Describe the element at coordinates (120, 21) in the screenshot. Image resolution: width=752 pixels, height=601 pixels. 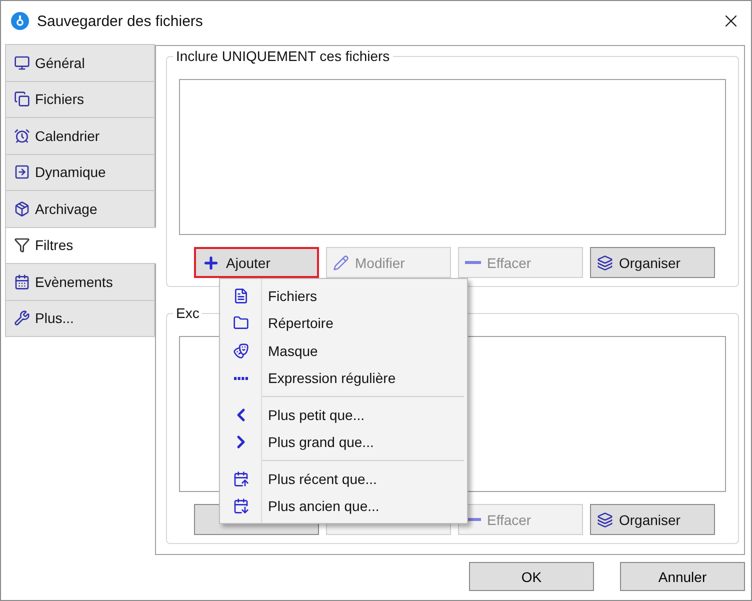
I see `window-title: Sauvegarder des fichiers` at that location.